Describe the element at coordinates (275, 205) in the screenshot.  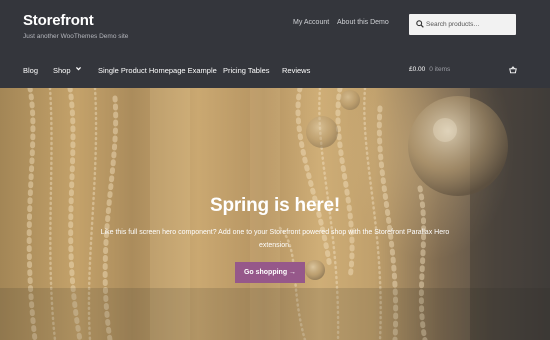
I see `hero-title: Spring is here!` at that location.